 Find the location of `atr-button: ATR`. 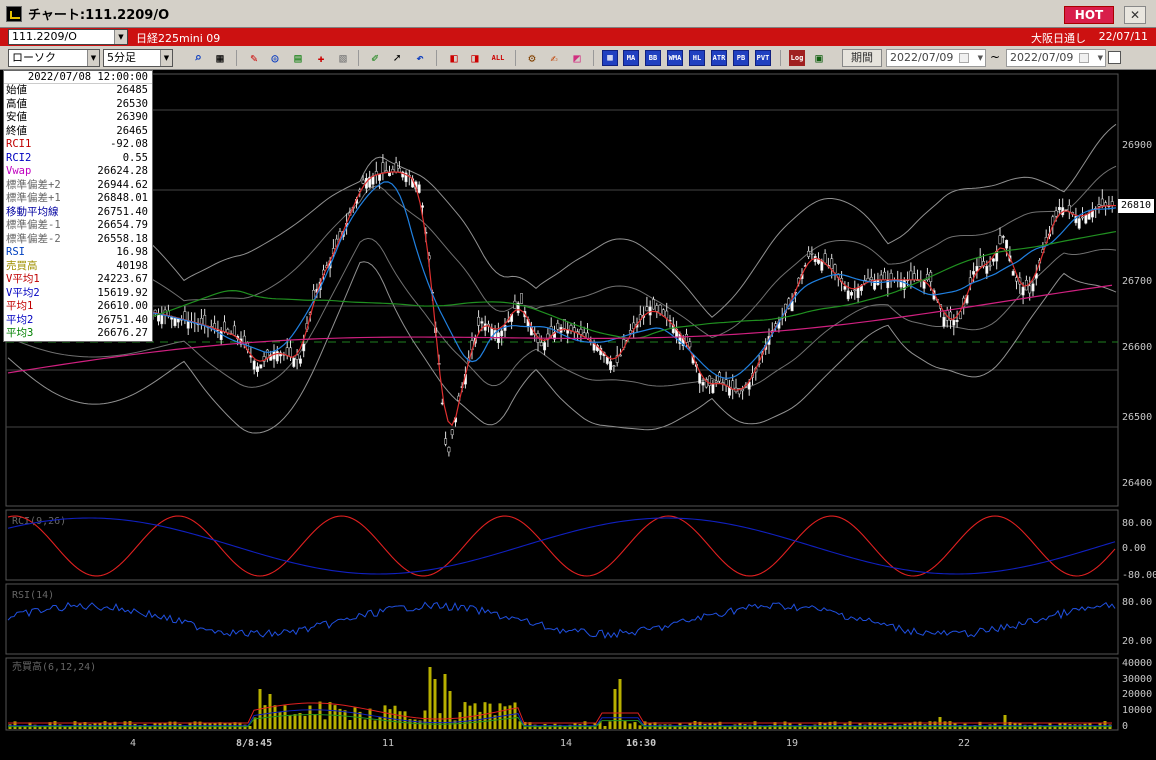

atr-button: ATR is located at coordinates (719, 58).